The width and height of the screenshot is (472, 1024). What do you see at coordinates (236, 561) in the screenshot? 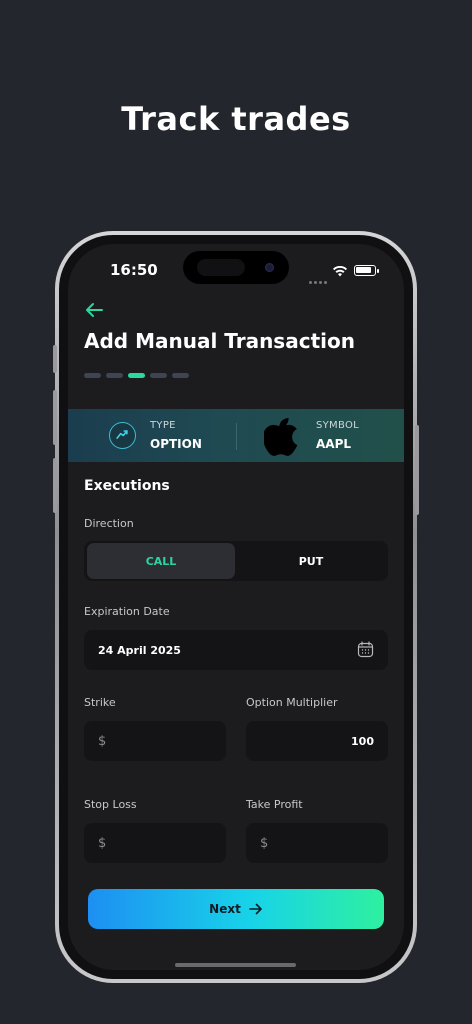
I see `direction-toggle: CALL PUT` at bounding box center [236, 561].